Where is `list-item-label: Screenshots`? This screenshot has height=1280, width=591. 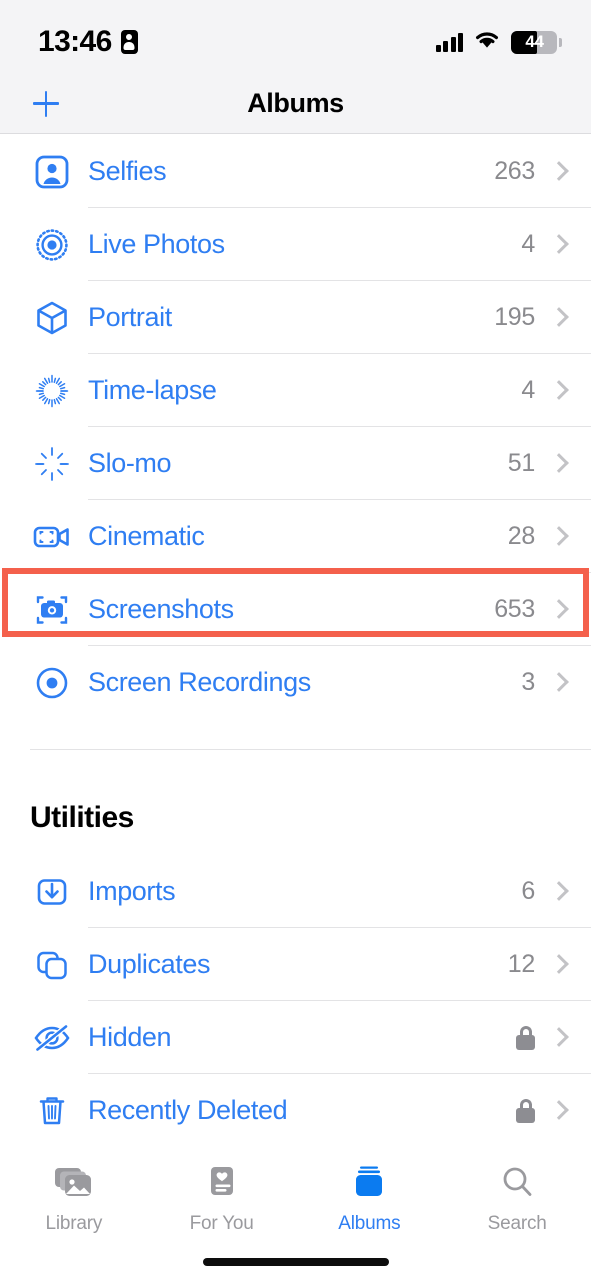 list-item-label: Screenshots is located at coordinates (161, 609).